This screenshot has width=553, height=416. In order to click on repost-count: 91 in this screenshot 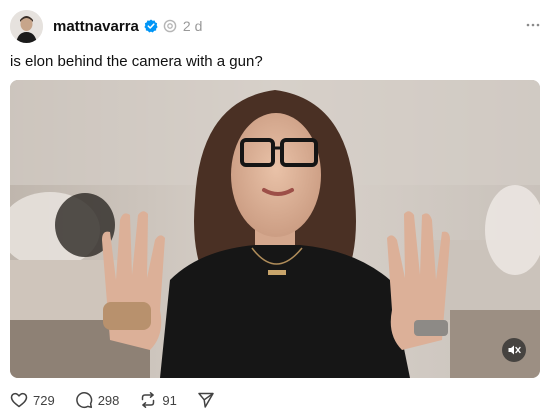, I will do `click(169, 400)`.